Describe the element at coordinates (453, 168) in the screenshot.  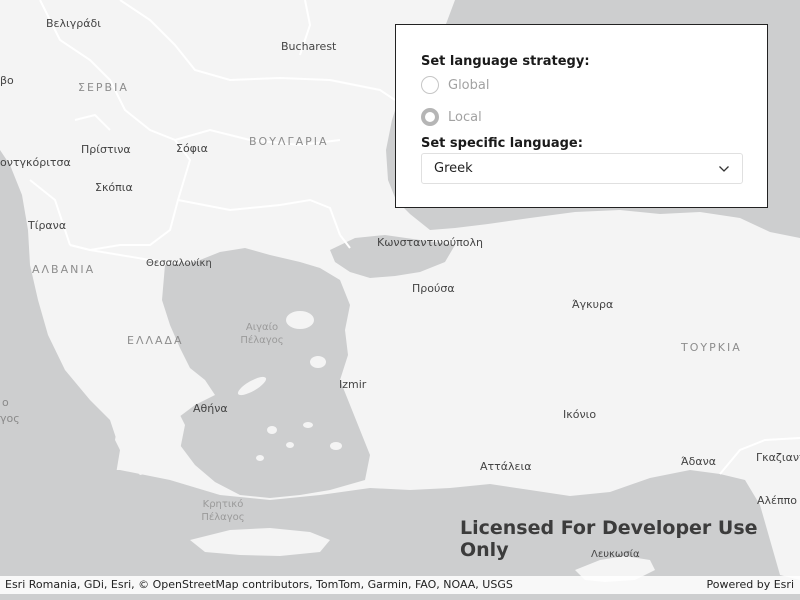
I see `language-select-value: Greek` at that location.